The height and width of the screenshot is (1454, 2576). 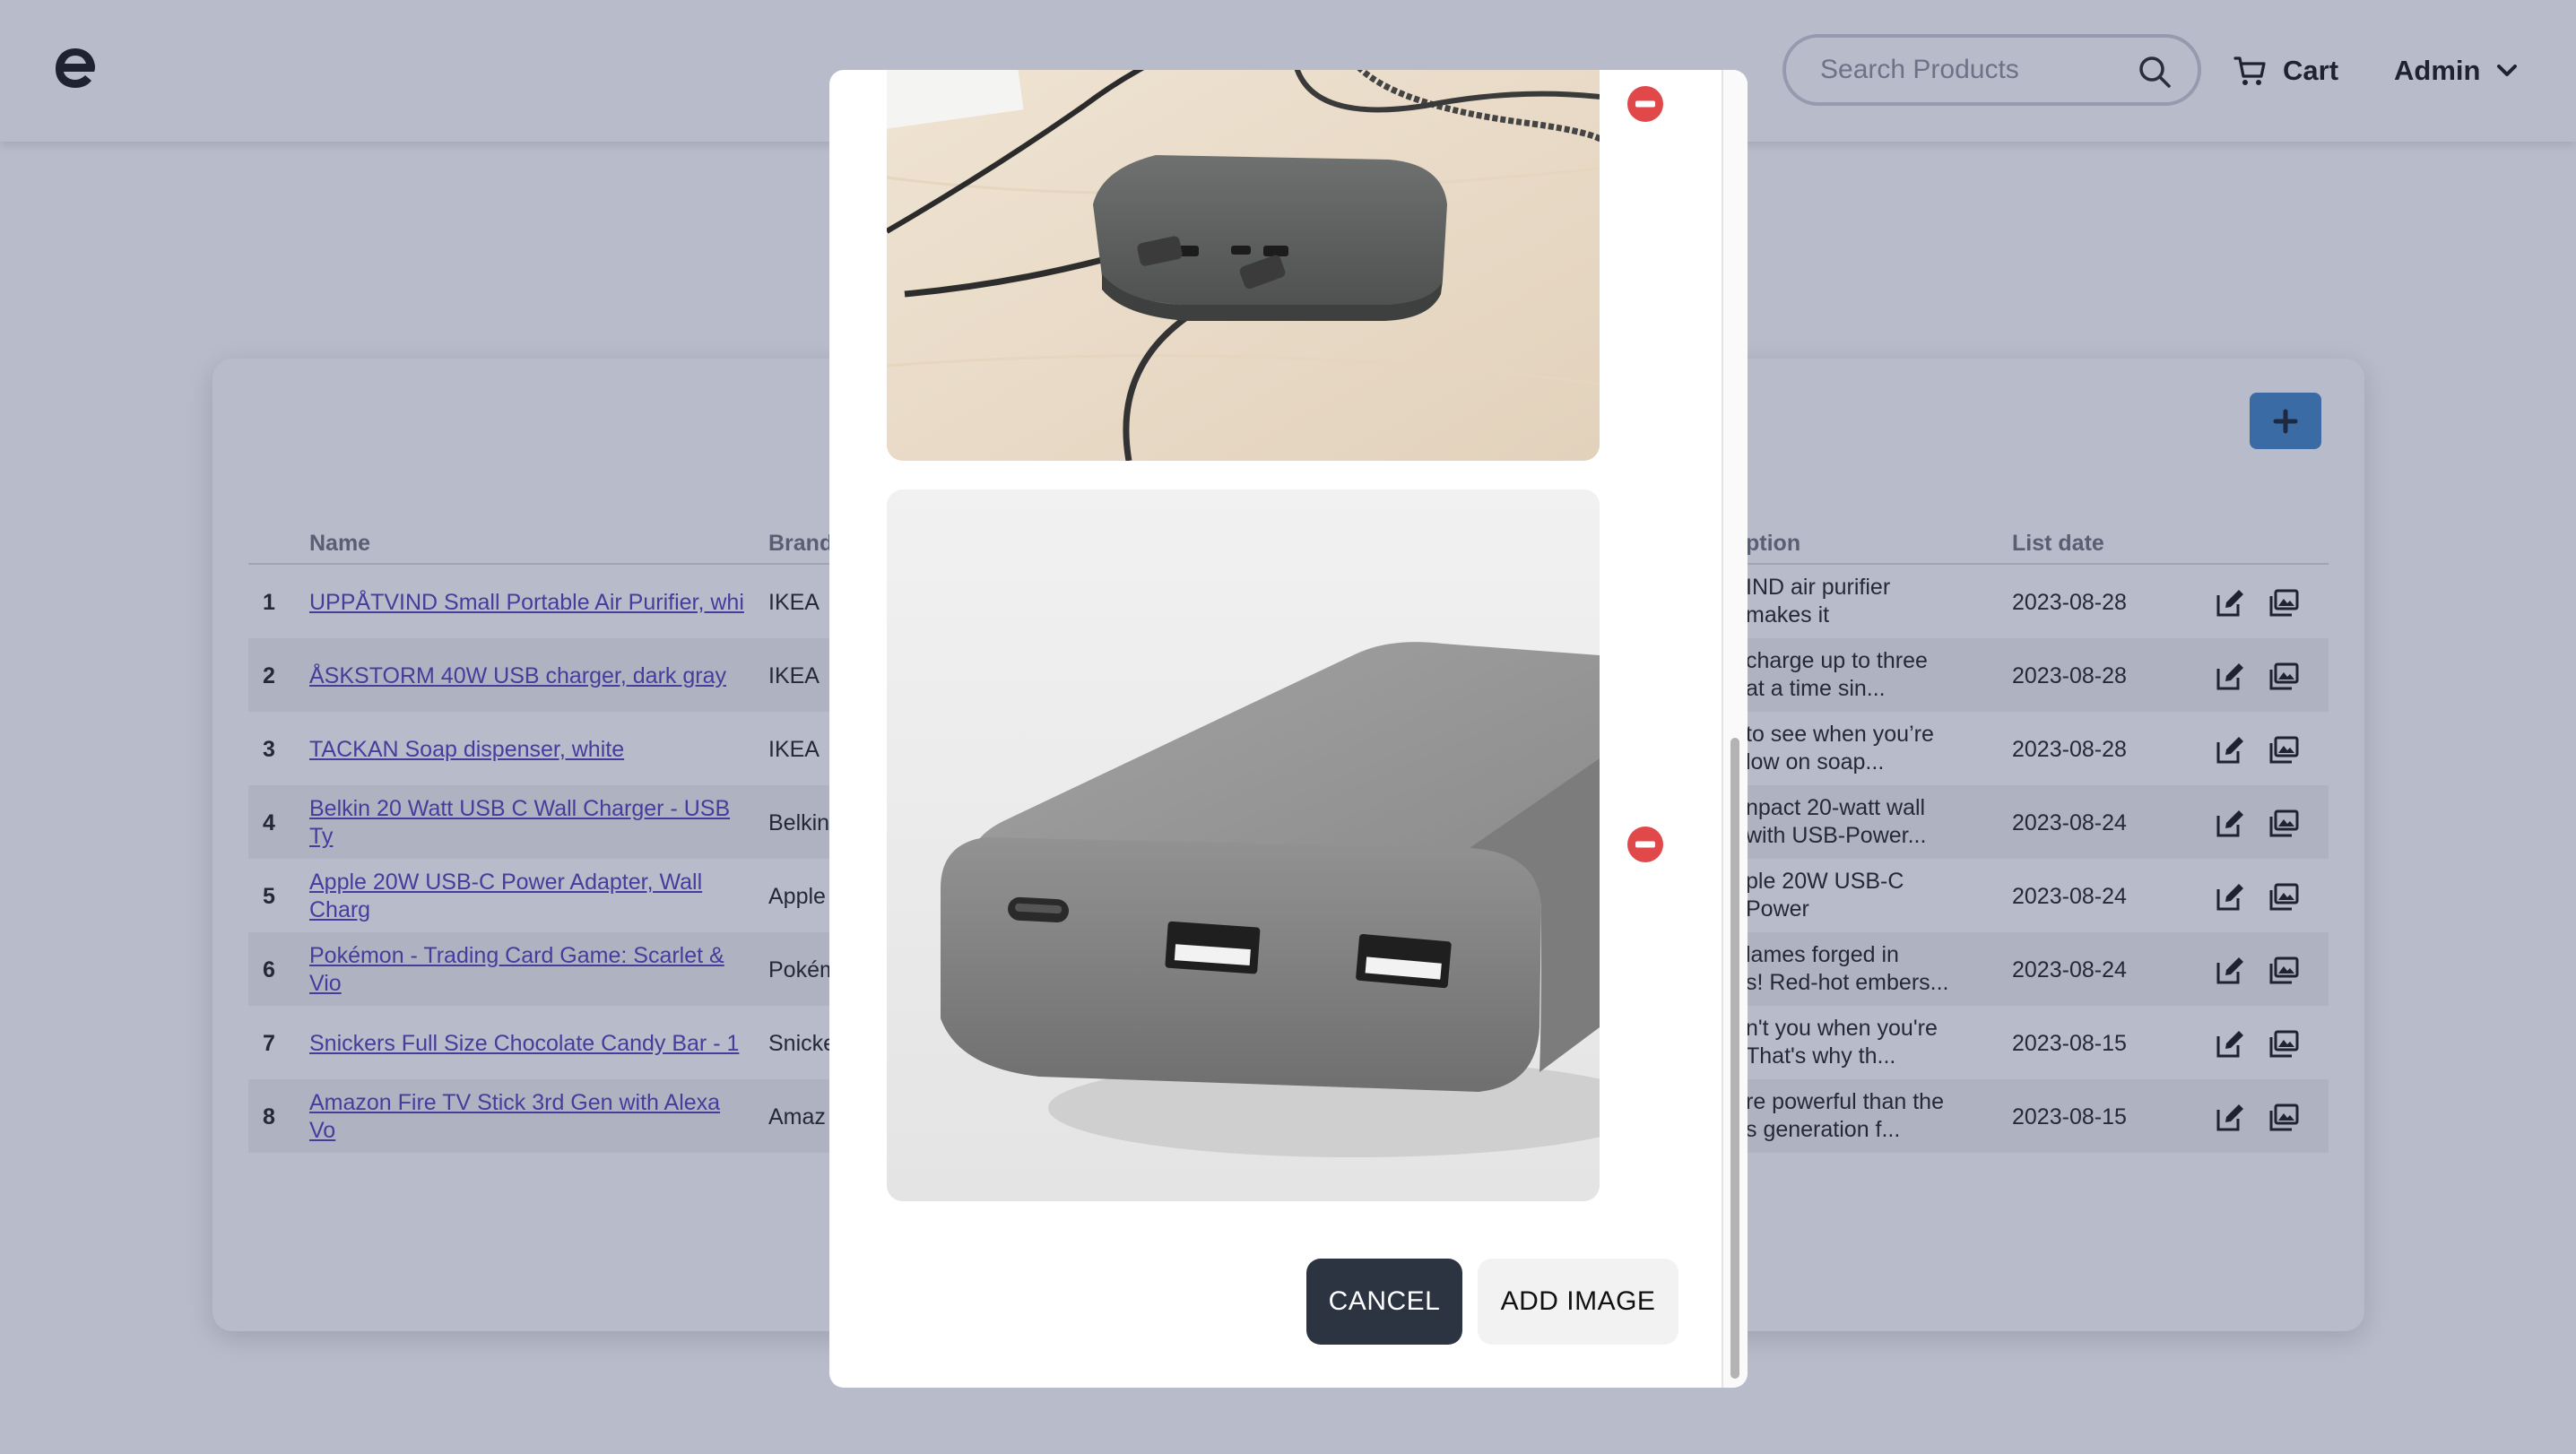 What do you see at coordinates (1645, 104) in the screenshot?
I see `remove-image-1-icon` at bounding box center [1645, 104].